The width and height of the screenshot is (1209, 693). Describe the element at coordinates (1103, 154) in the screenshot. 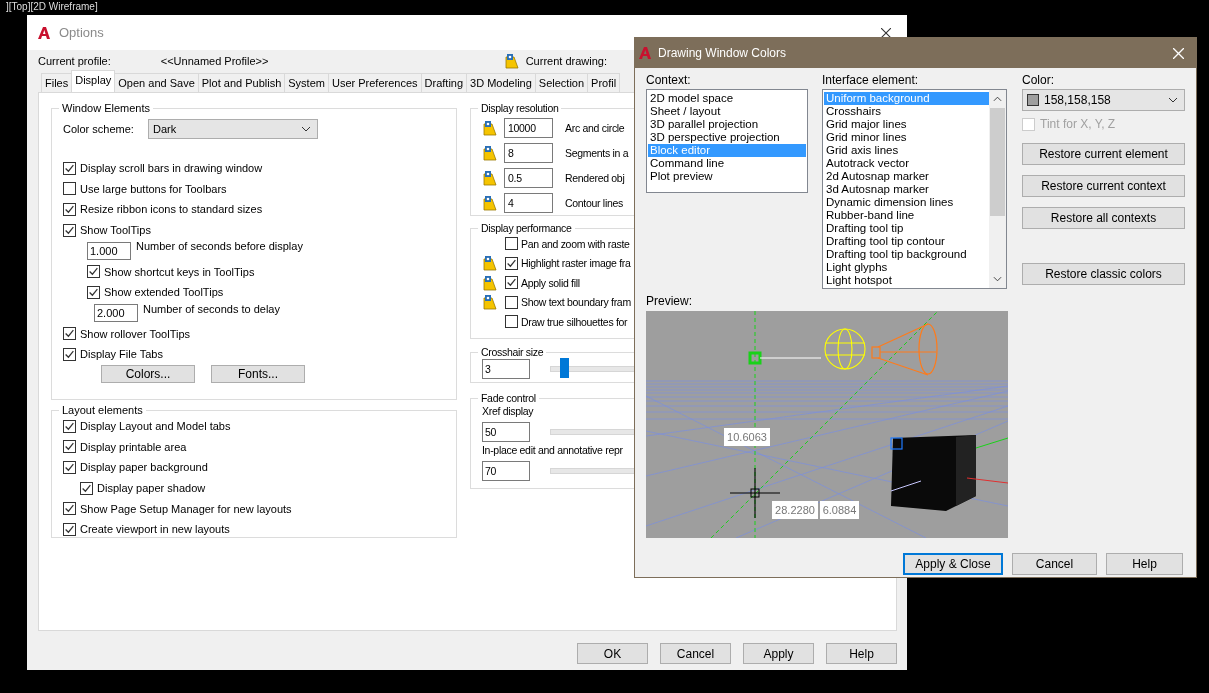

I see `restore-button: Restore current element` at that location.